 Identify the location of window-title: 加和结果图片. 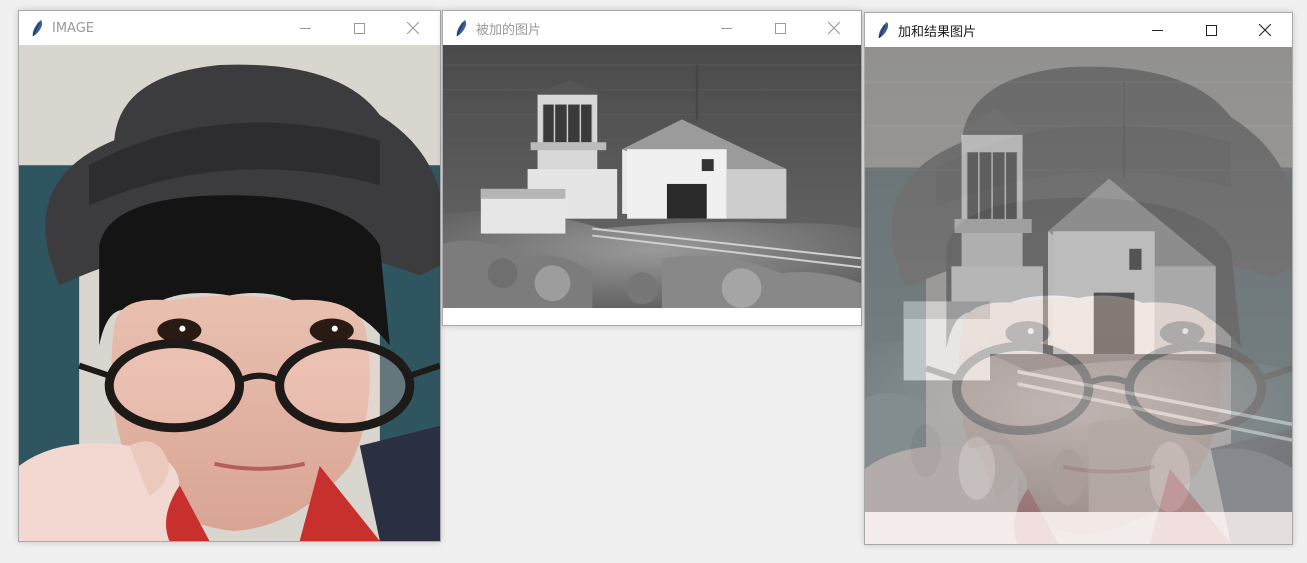
(937, 32).